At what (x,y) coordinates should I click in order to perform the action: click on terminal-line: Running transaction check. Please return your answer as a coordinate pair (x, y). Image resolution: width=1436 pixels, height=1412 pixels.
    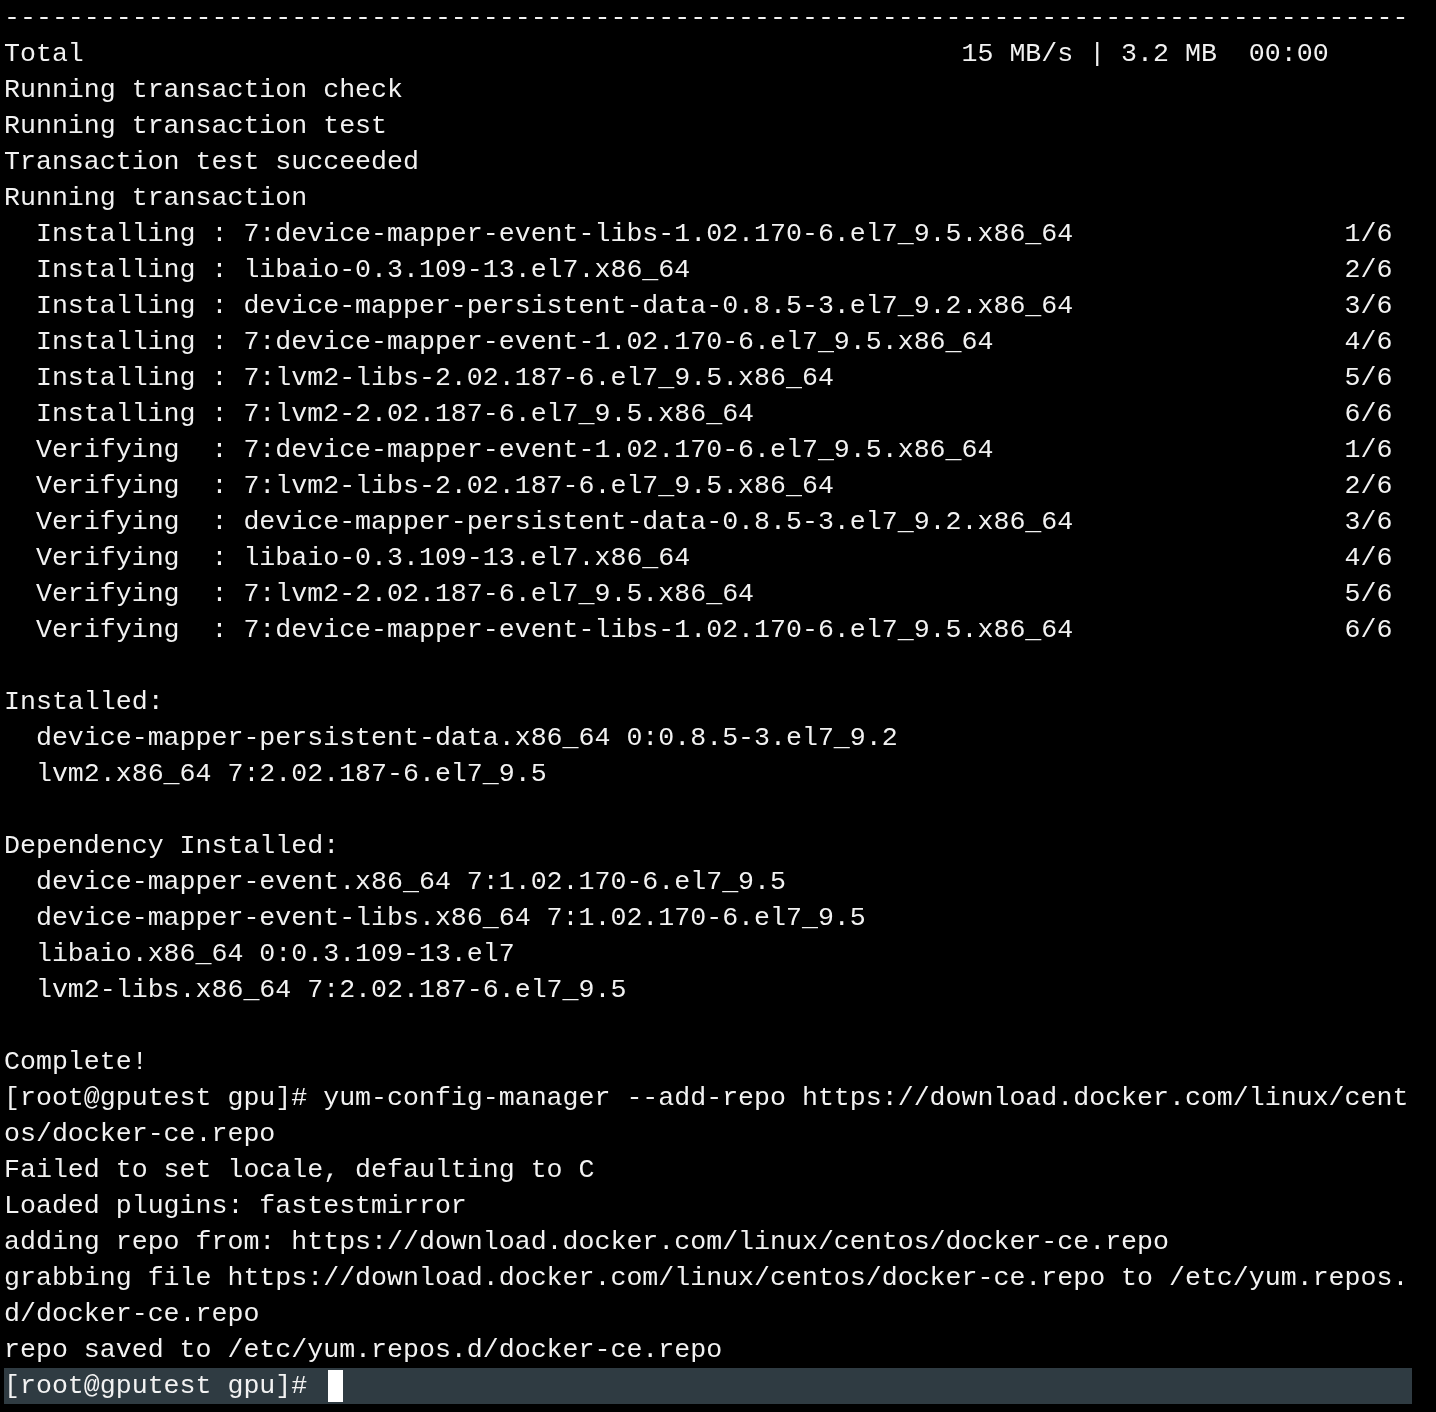
    Looking at the image, I should click on (203, 90).